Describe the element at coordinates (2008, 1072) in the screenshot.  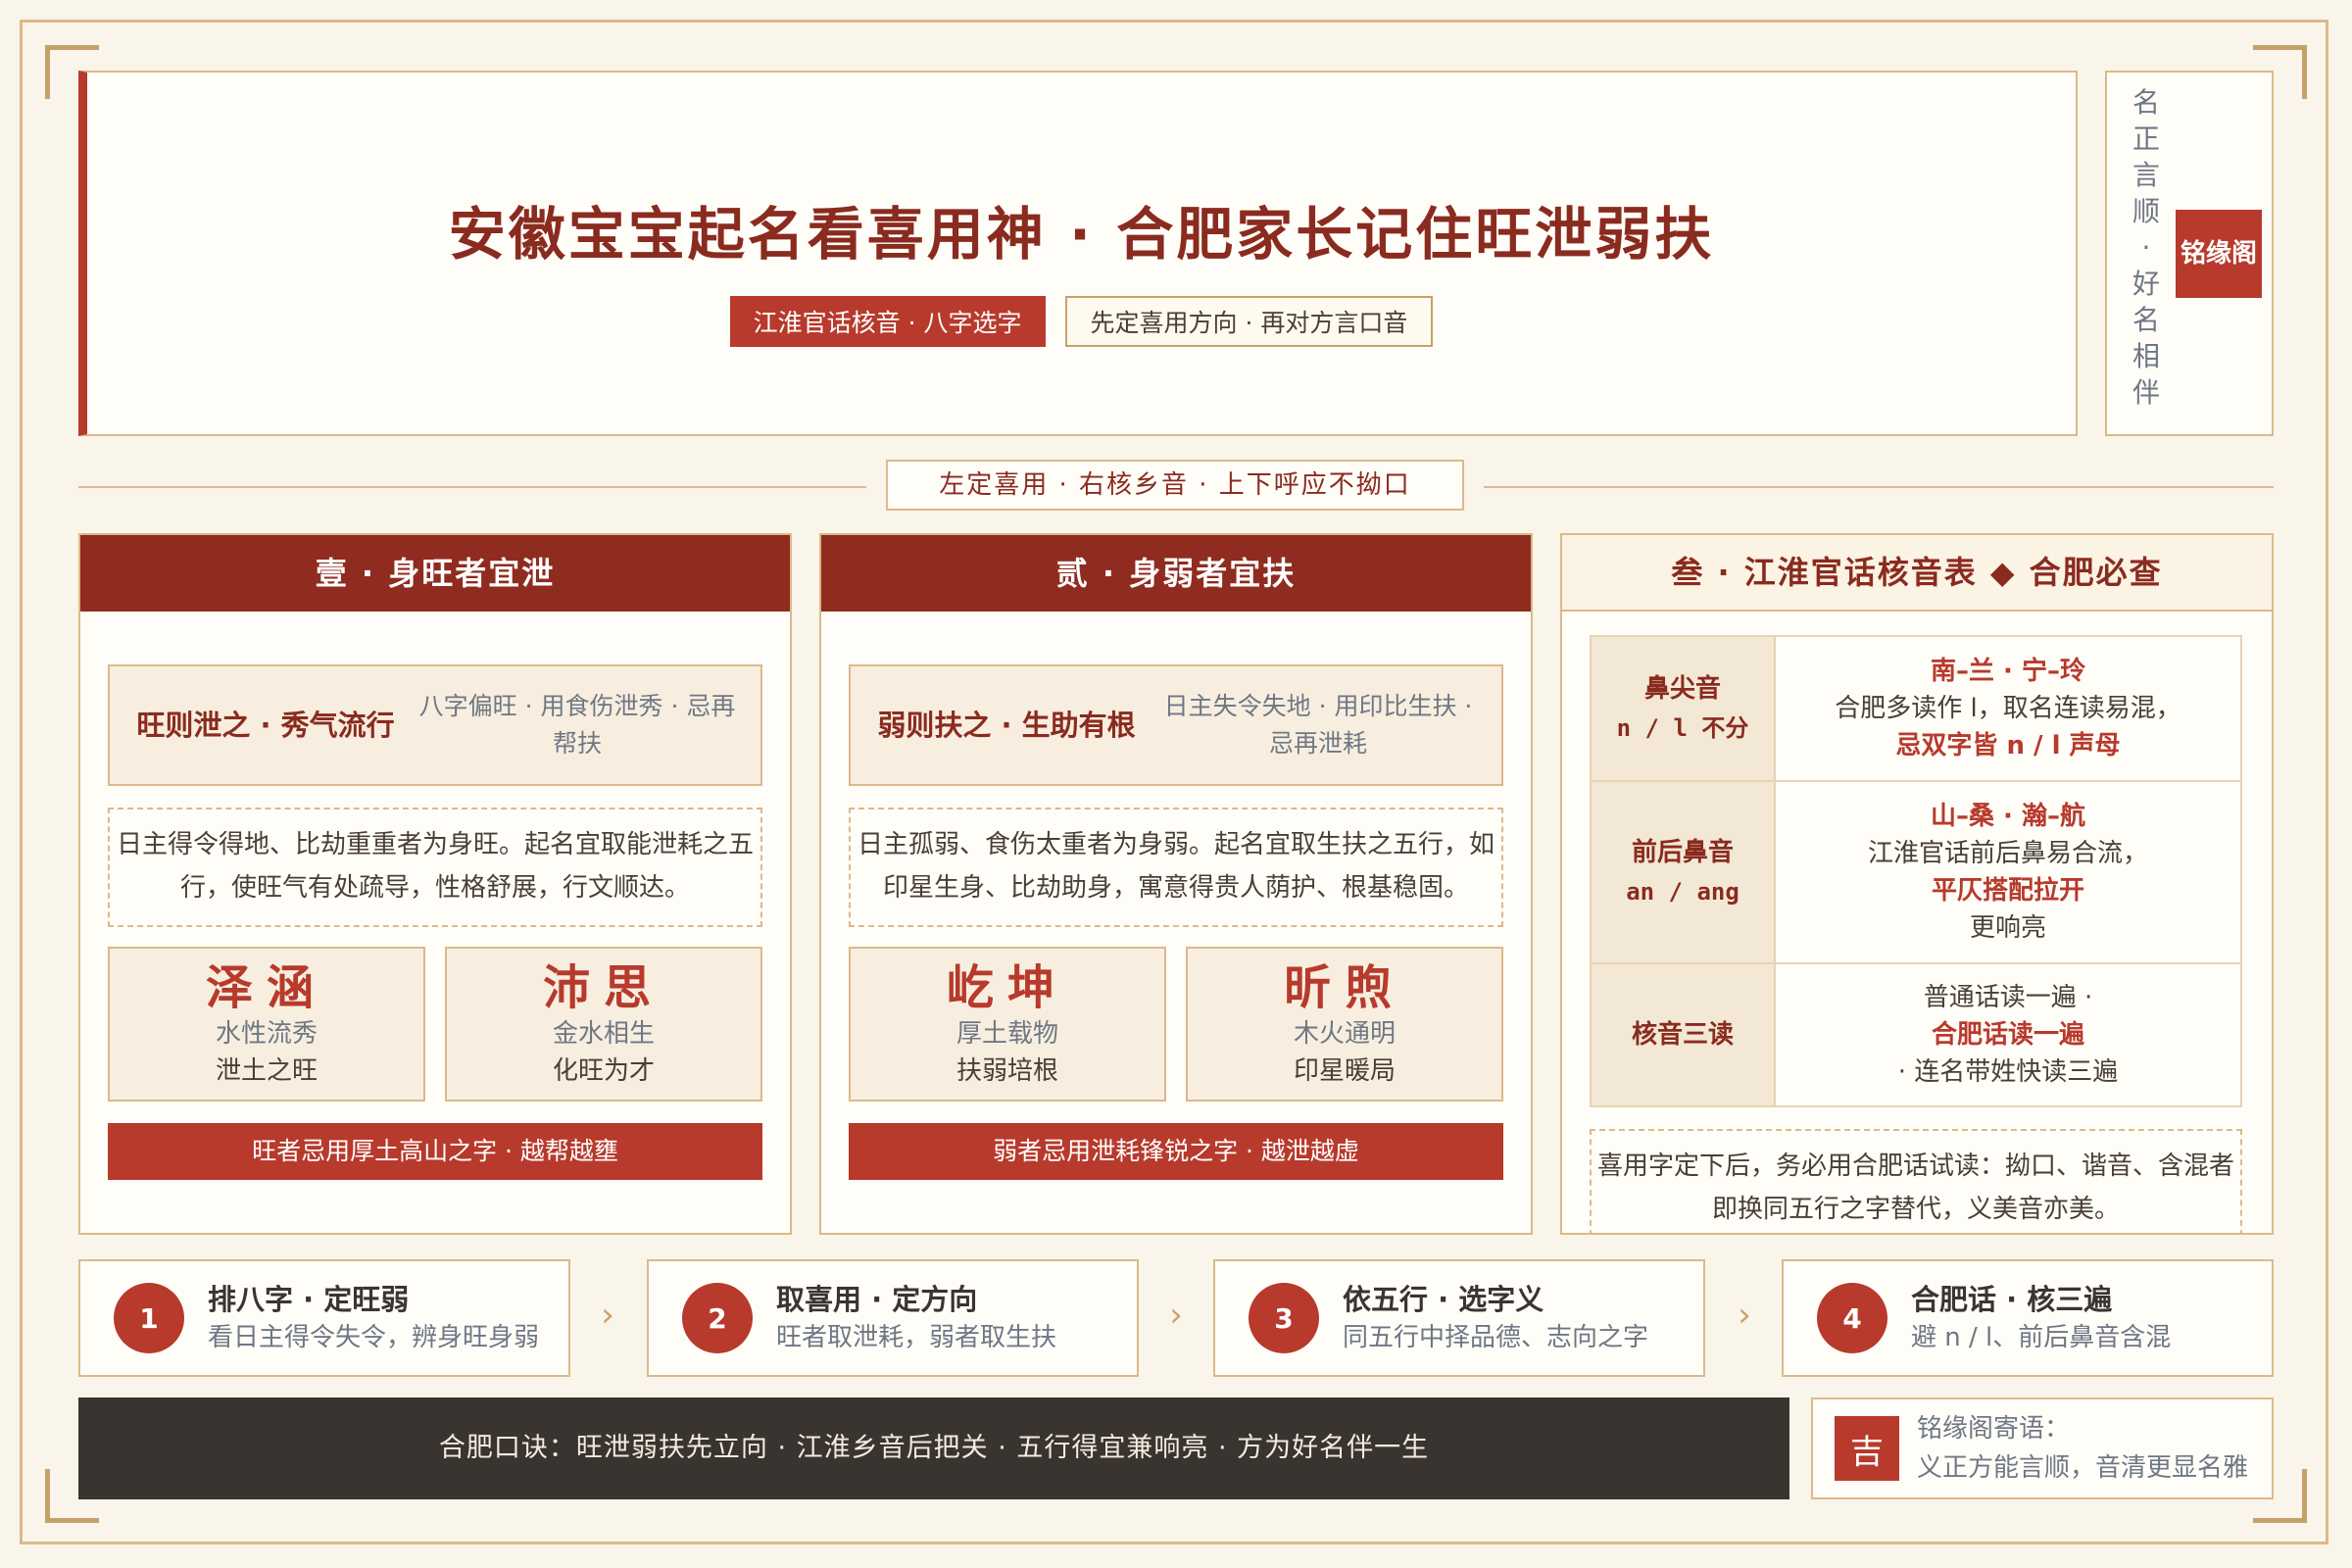
I see `row-step-3: · 连名带姓快读三遍` at that location.